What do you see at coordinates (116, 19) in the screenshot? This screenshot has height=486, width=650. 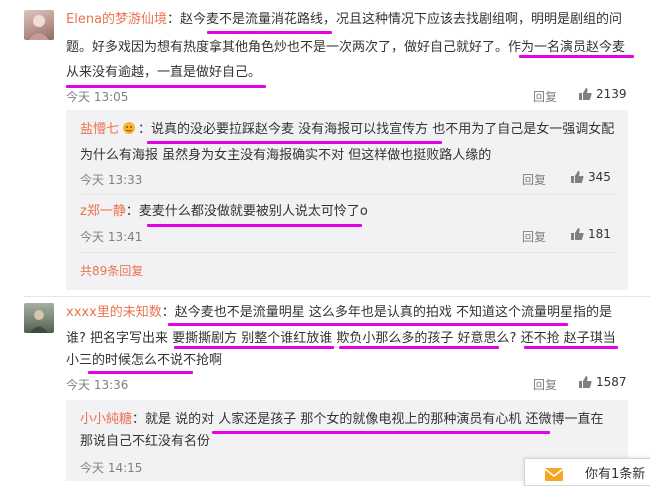 I see `comment-author: Elena的梦游仙境` at bounding box center [116, 19].